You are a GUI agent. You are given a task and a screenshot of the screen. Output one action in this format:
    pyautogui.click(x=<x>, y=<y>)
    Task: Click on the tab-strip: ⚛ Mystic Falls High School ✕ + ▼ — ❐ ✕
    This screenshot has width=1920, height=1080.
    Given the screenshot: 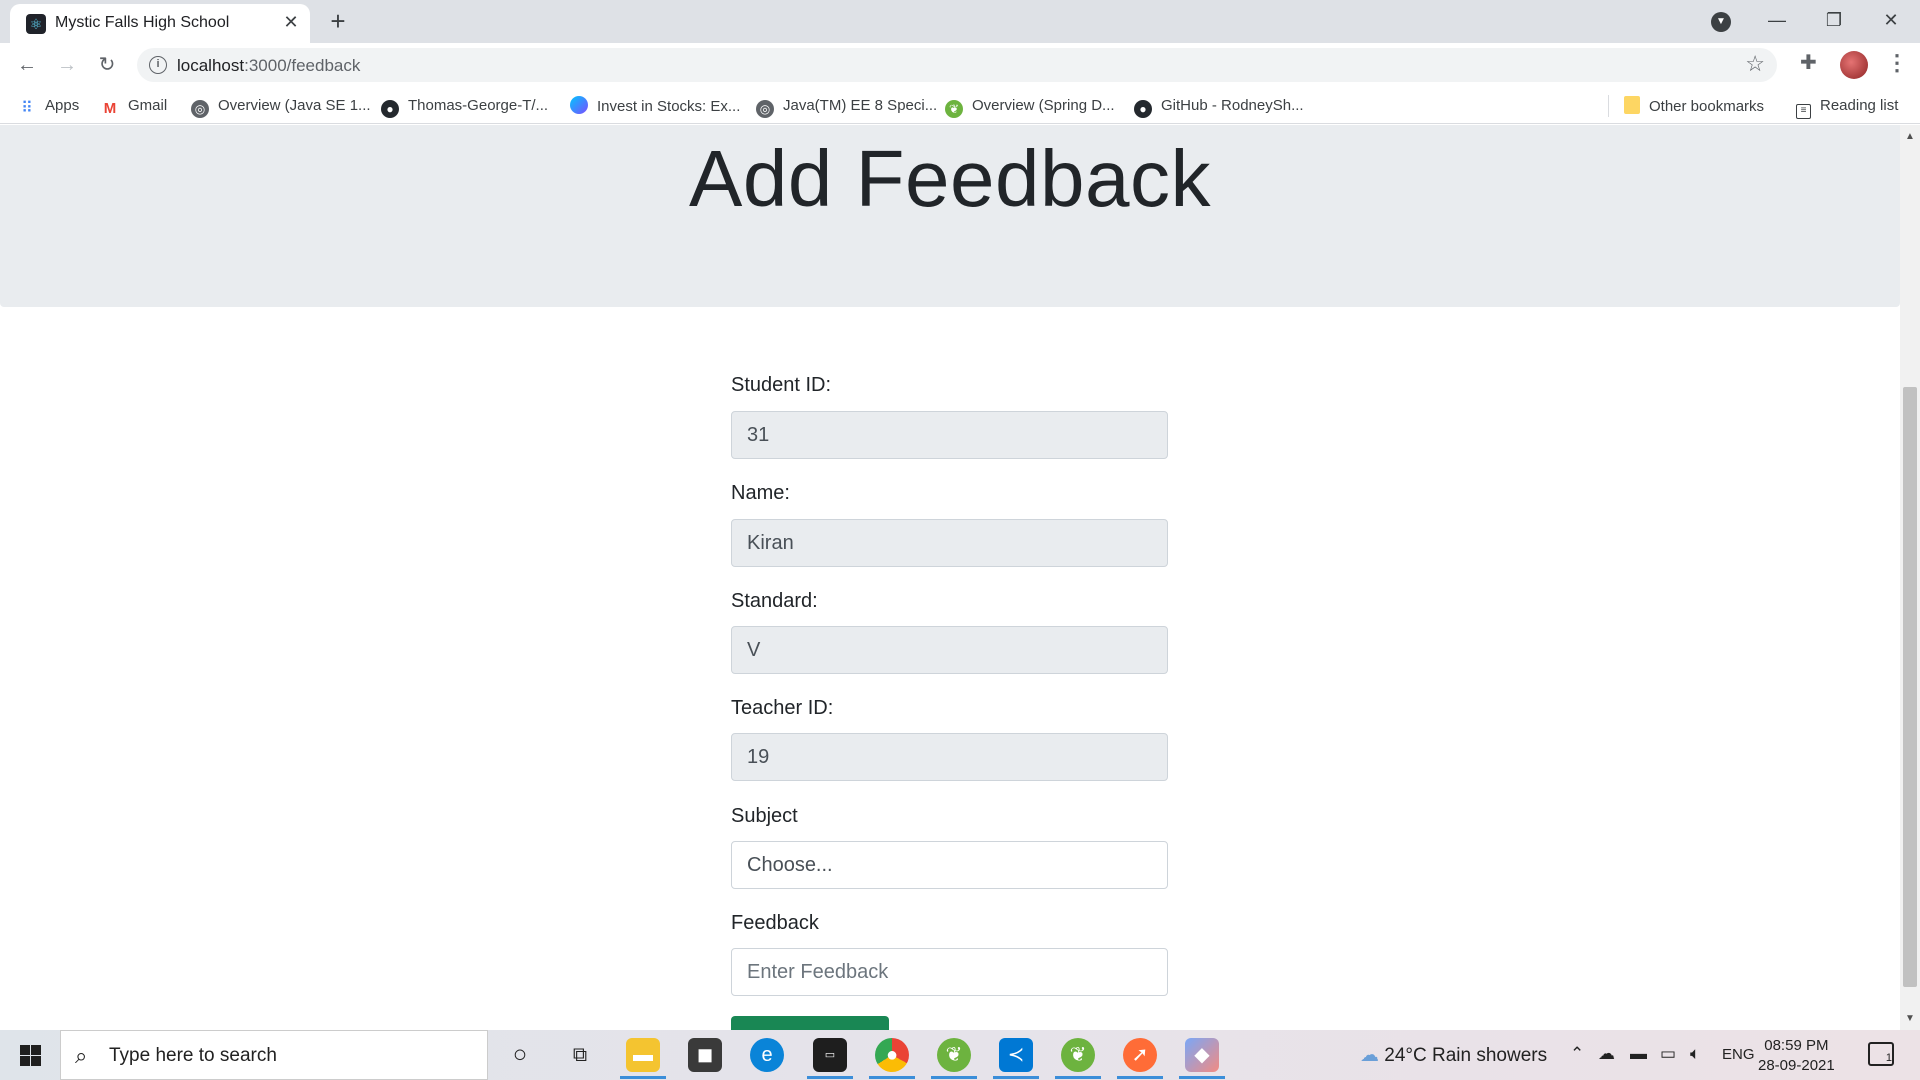 What is the action you would take?
    pyautogui.click(x=960, y=21)
    